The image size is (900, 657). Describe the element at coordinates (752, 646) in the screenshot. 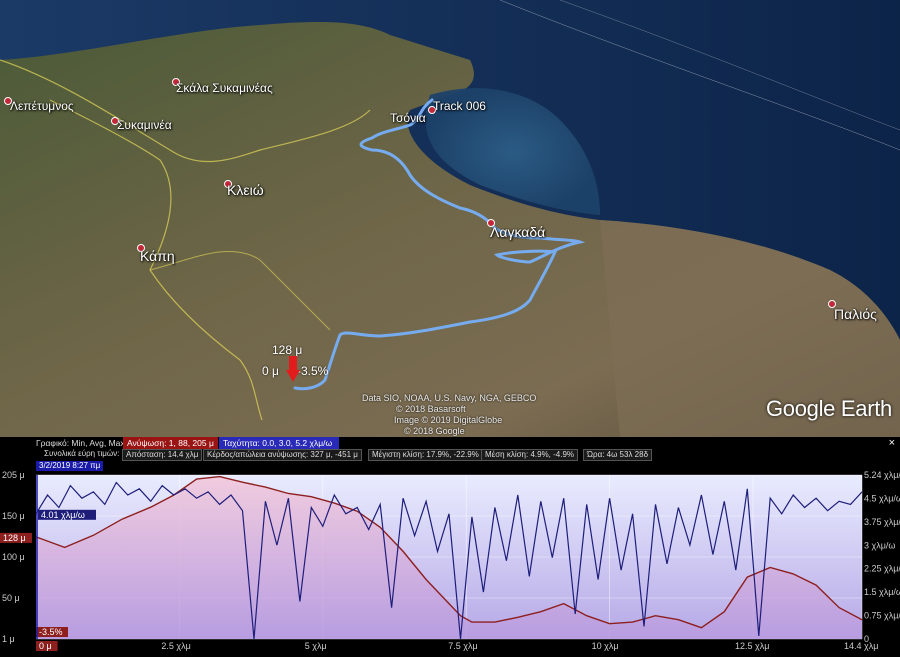

I see `x-tick-label: 12.5 χλμ` at that location.